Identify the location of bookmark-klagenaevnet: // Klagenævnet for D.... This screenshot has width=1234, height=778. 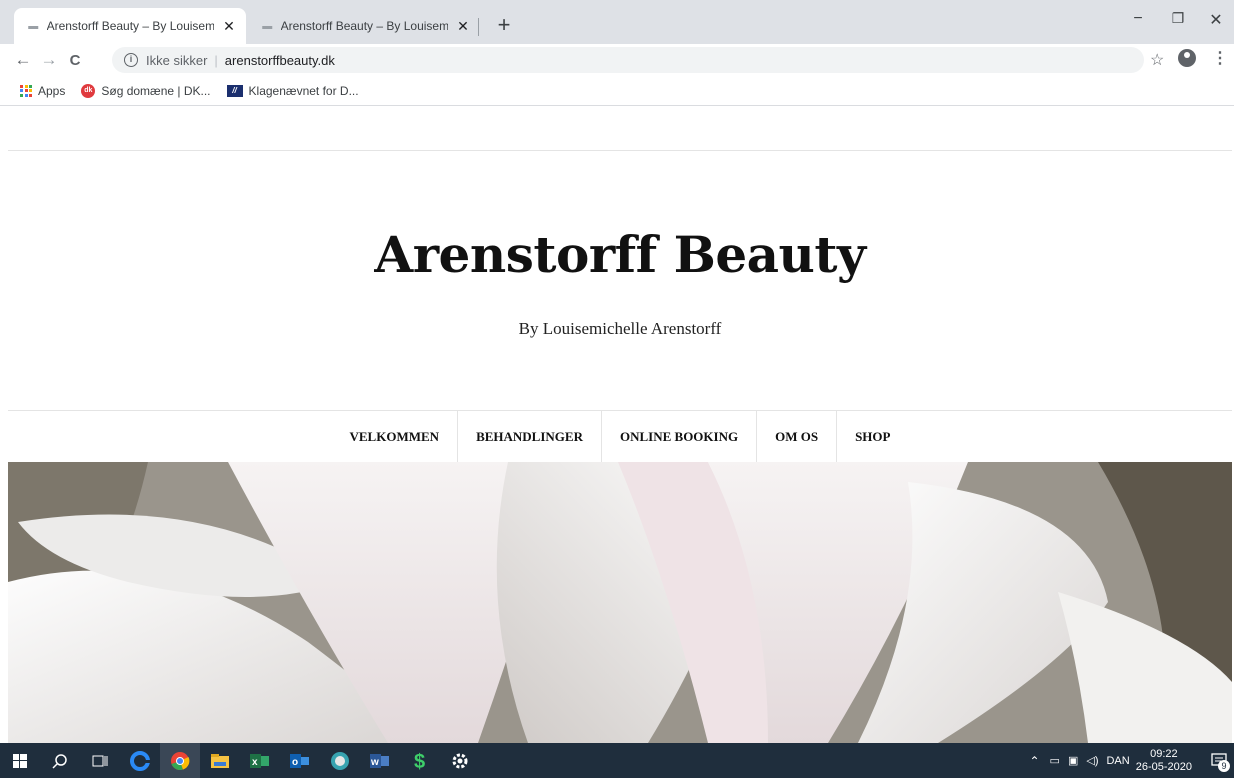
(292, 90).